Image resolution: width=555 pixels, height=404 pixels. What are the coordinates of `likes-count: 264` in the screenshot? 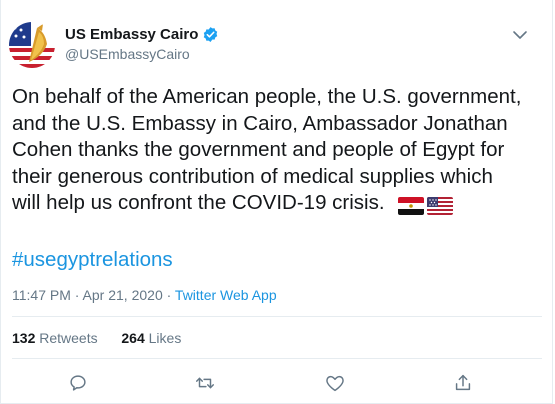 It's located at (133, 338).